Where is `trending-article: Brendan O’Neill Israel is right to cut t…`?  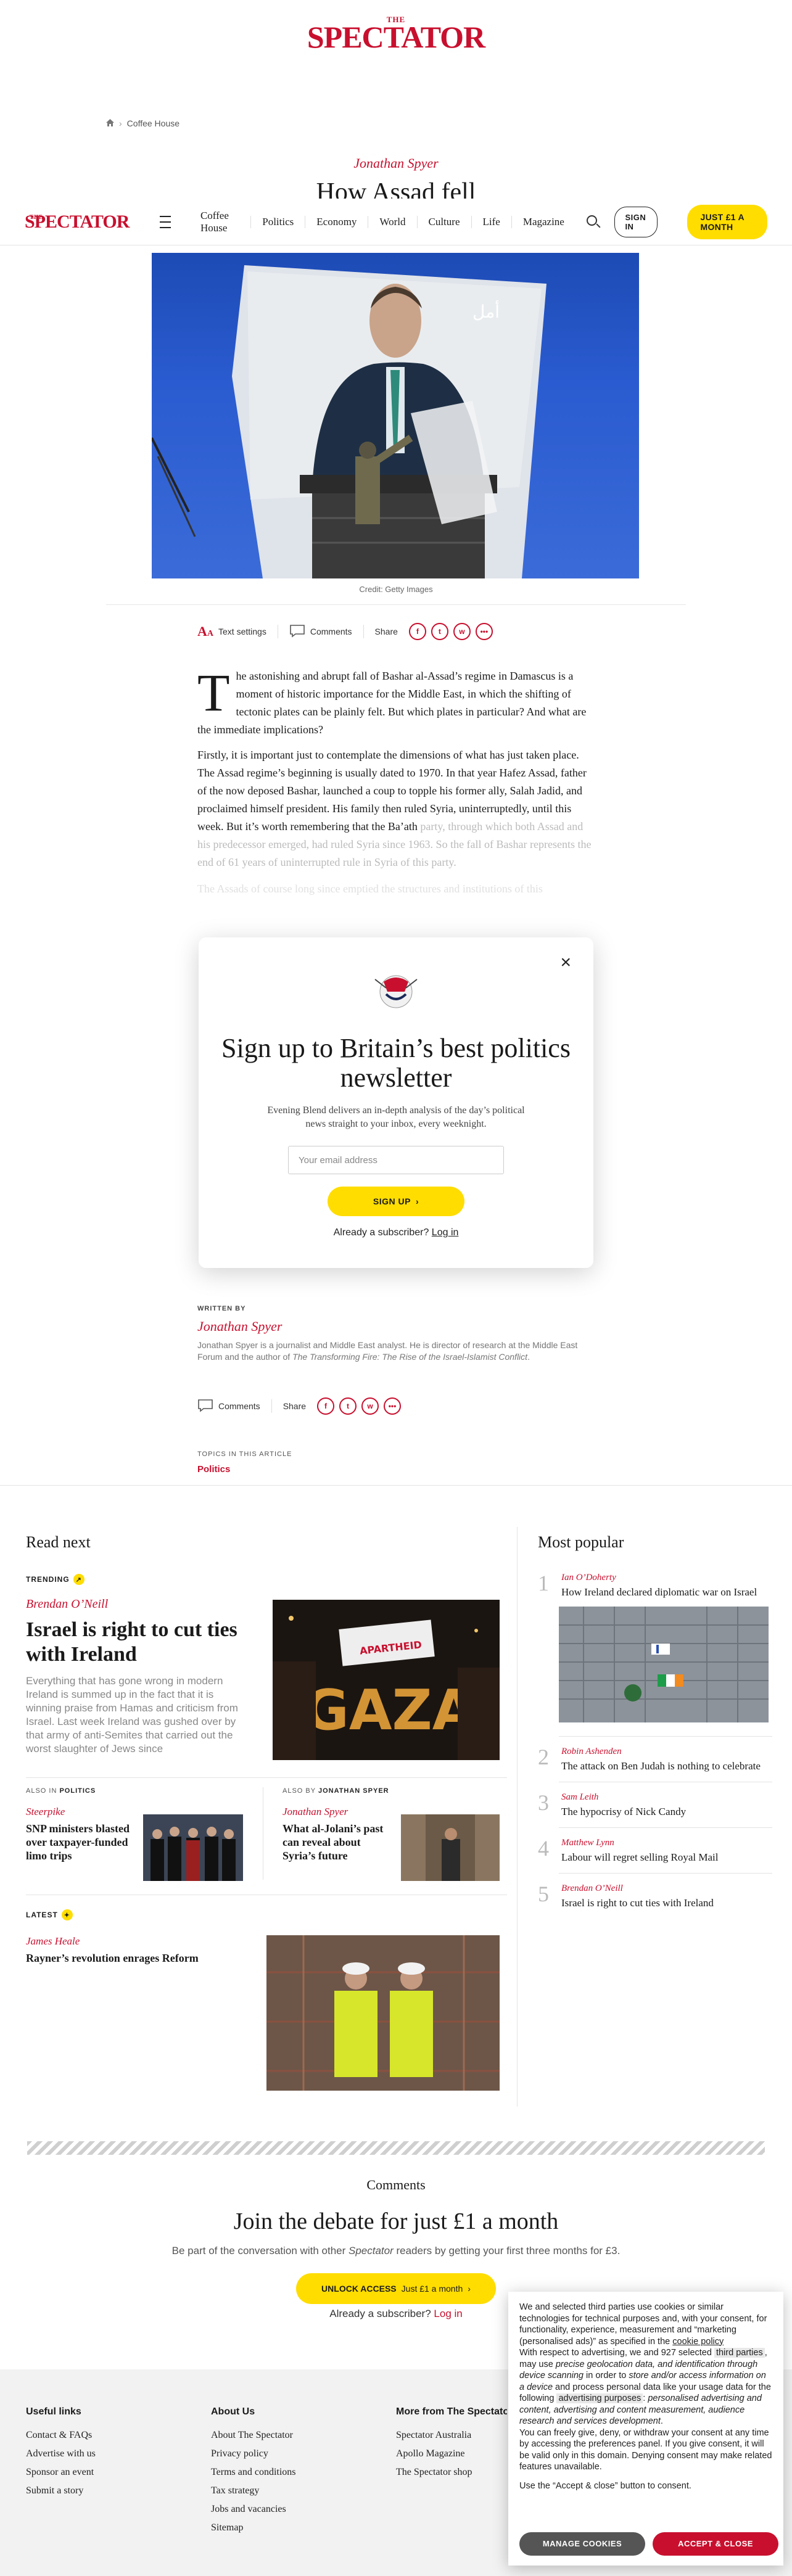
trending-article: Brendan O’Neill Israel is right to cut t… is located at coordinates (137, 1676).